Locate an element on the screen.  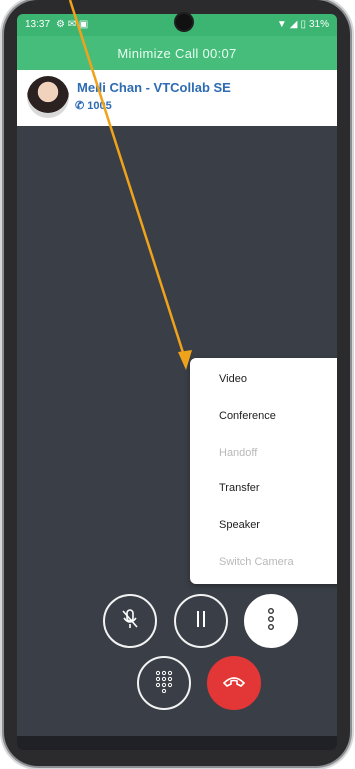
mic-off-icon is located at coordinates (130, 621).